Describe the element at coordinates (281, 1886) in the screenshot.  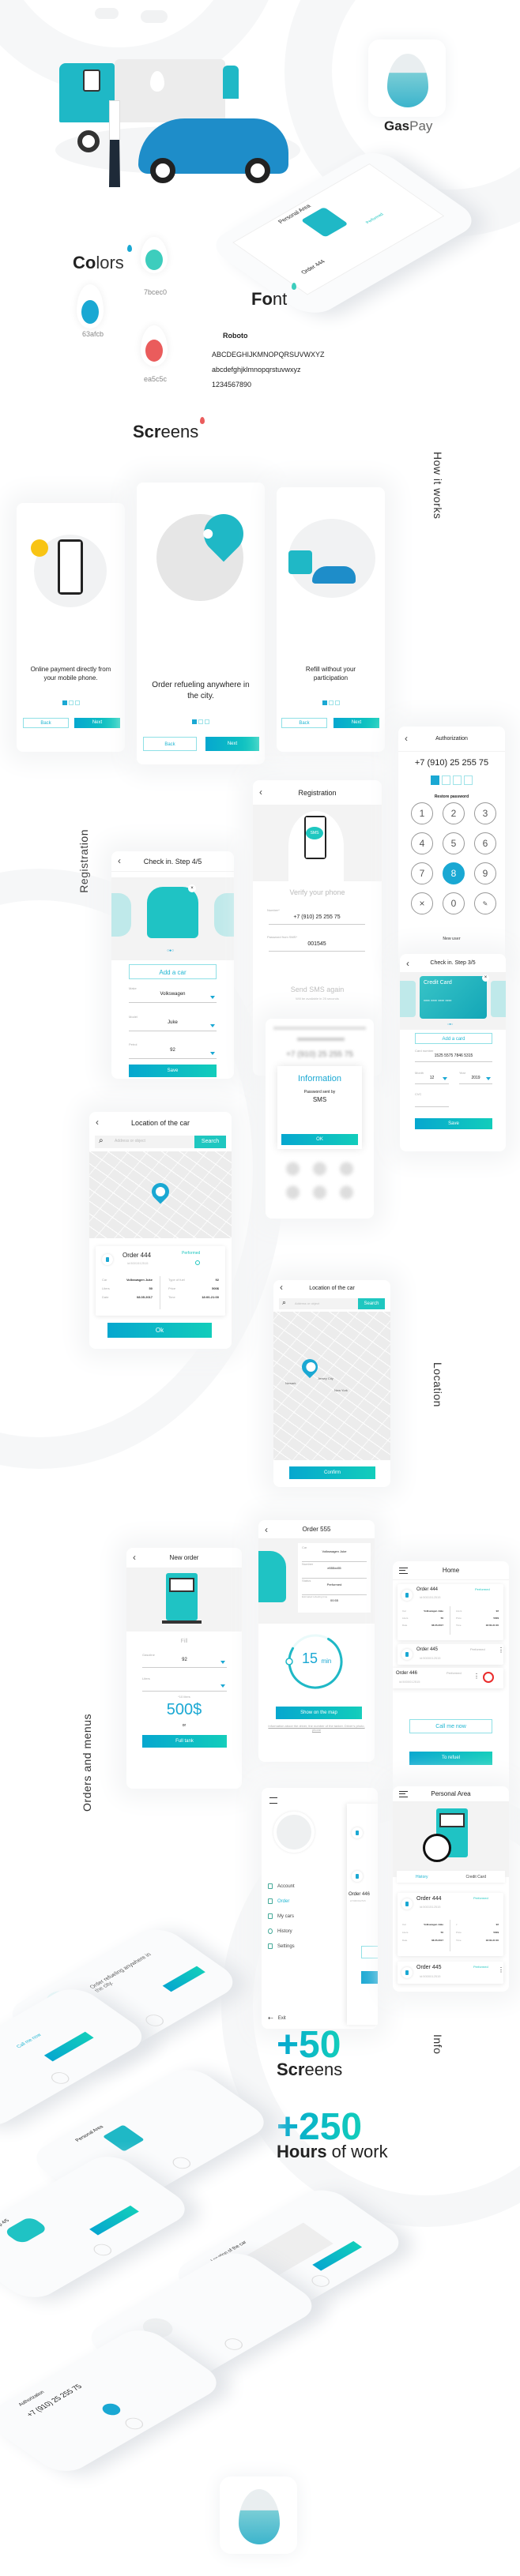
I see `menu-item-account: Account` at that location.